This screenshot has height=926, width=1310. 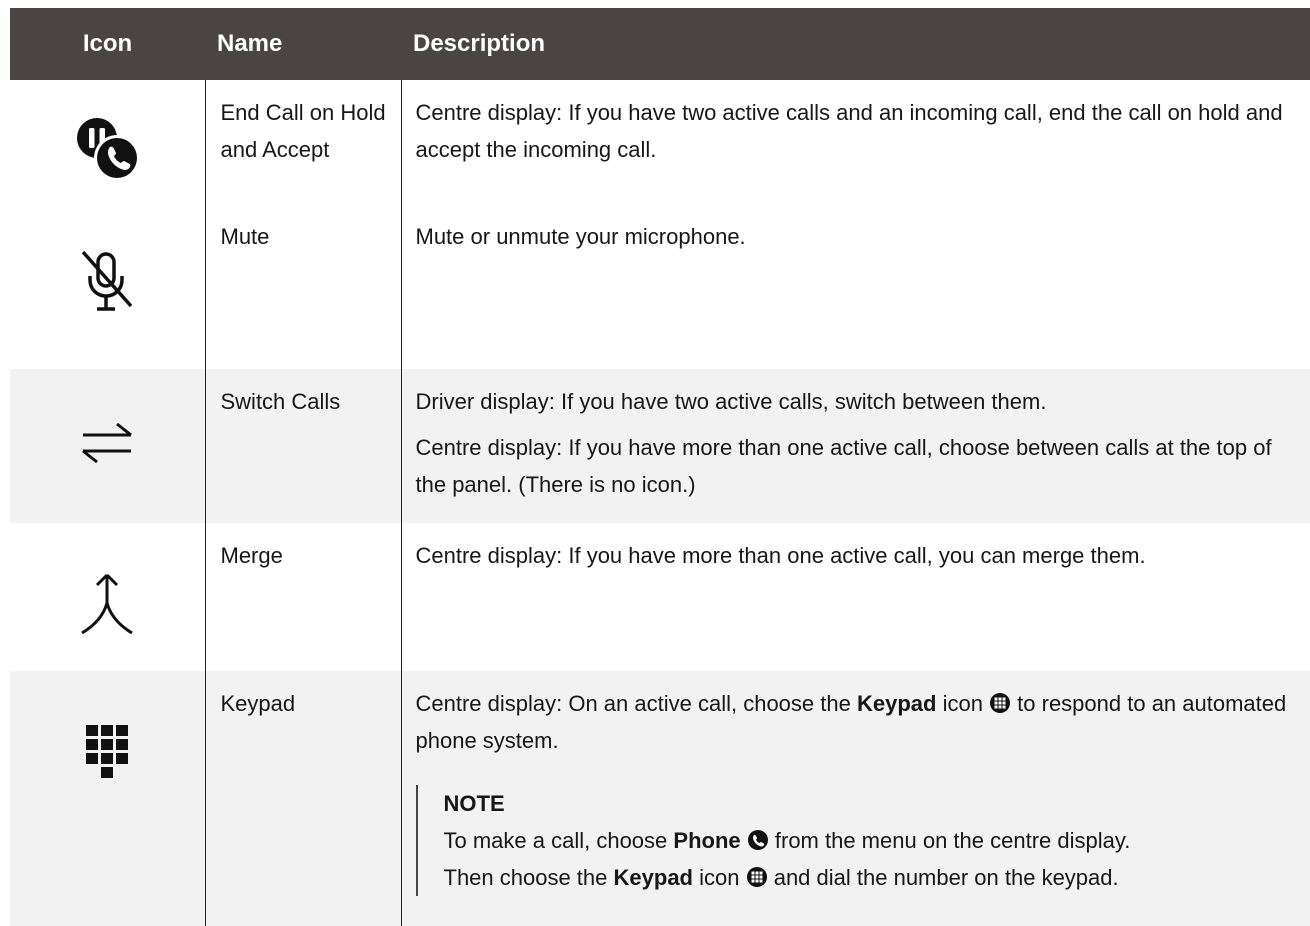 What do you see at coordinates (107, 280) in the screenshot?
I see `mute-icon` at bounding box center [107, 280].